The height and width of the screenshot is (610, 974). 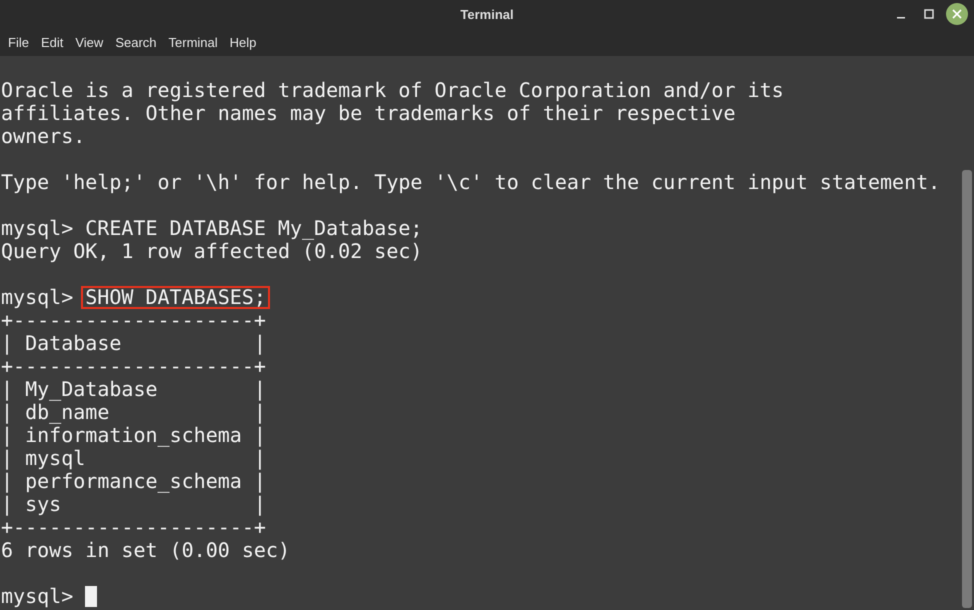 I want to click on menu-item: Terminal, so click(x=193, y=42).